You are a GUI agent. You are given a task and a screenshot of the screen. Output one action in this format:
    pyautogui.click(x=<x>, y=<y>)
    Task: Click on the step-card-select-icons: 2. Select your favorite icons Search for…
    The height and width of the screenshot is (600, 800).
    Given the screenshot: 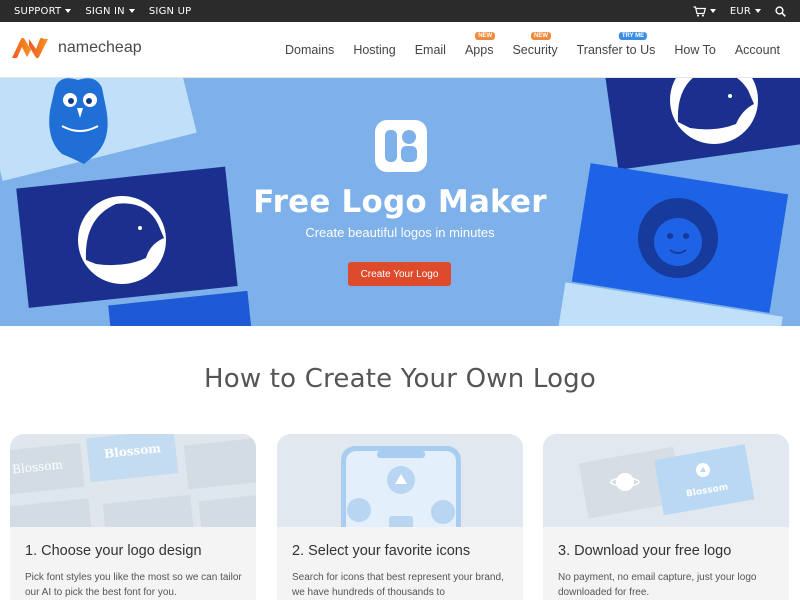 What is the action you would take?
    pyautogui.click(x=400, y=517)
    